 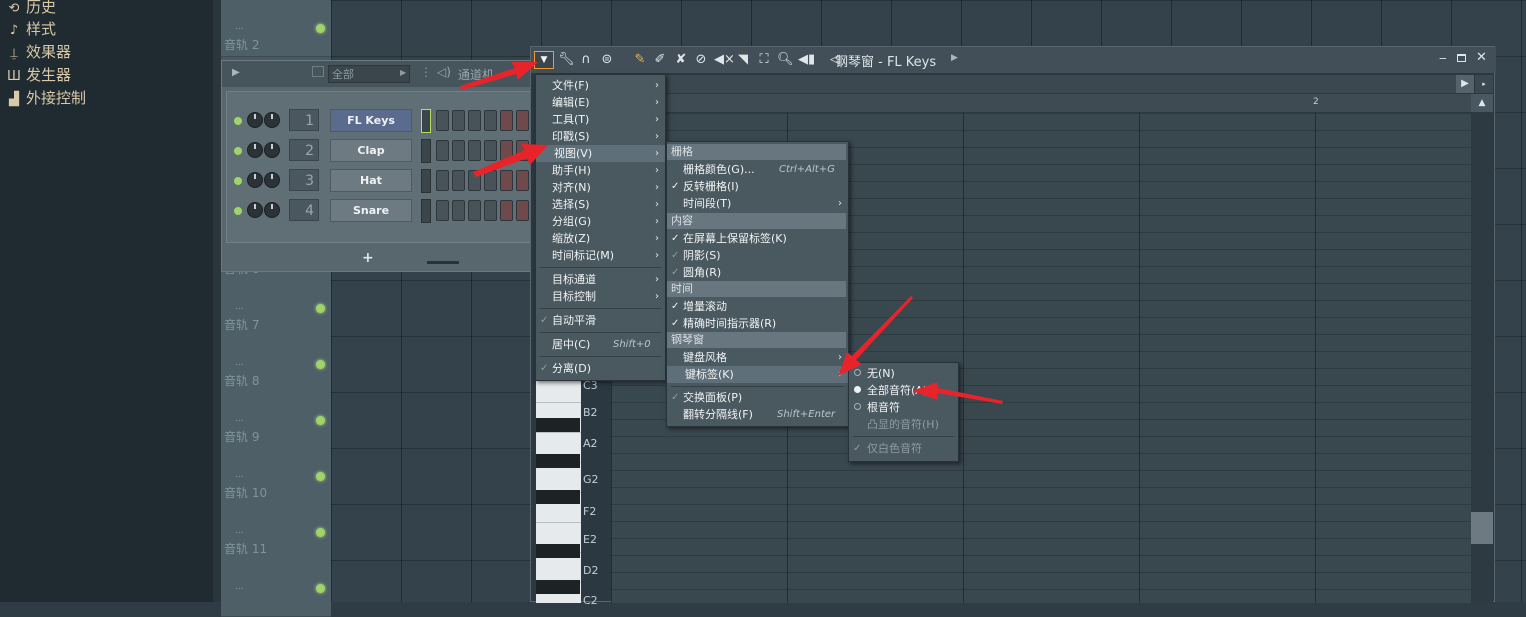 What do you see at coordinates (558, 587) in the screenshot?
I see `piano-key-black` at bounding box center [558, 587].